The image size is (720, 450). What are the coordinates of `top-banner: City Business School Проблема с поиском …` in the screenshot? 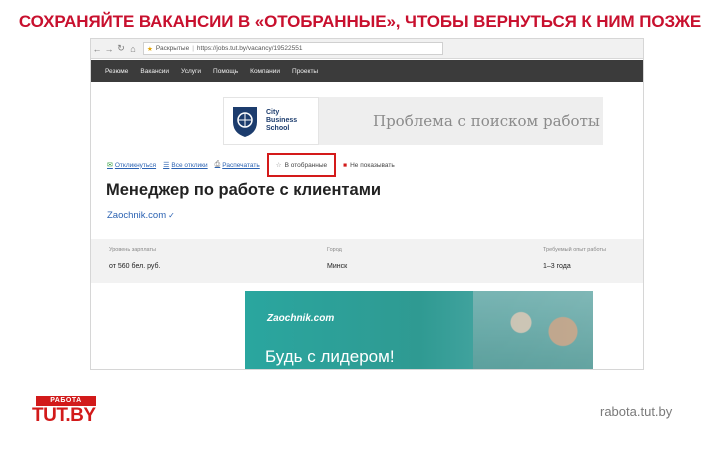 It's located at (413, 121).